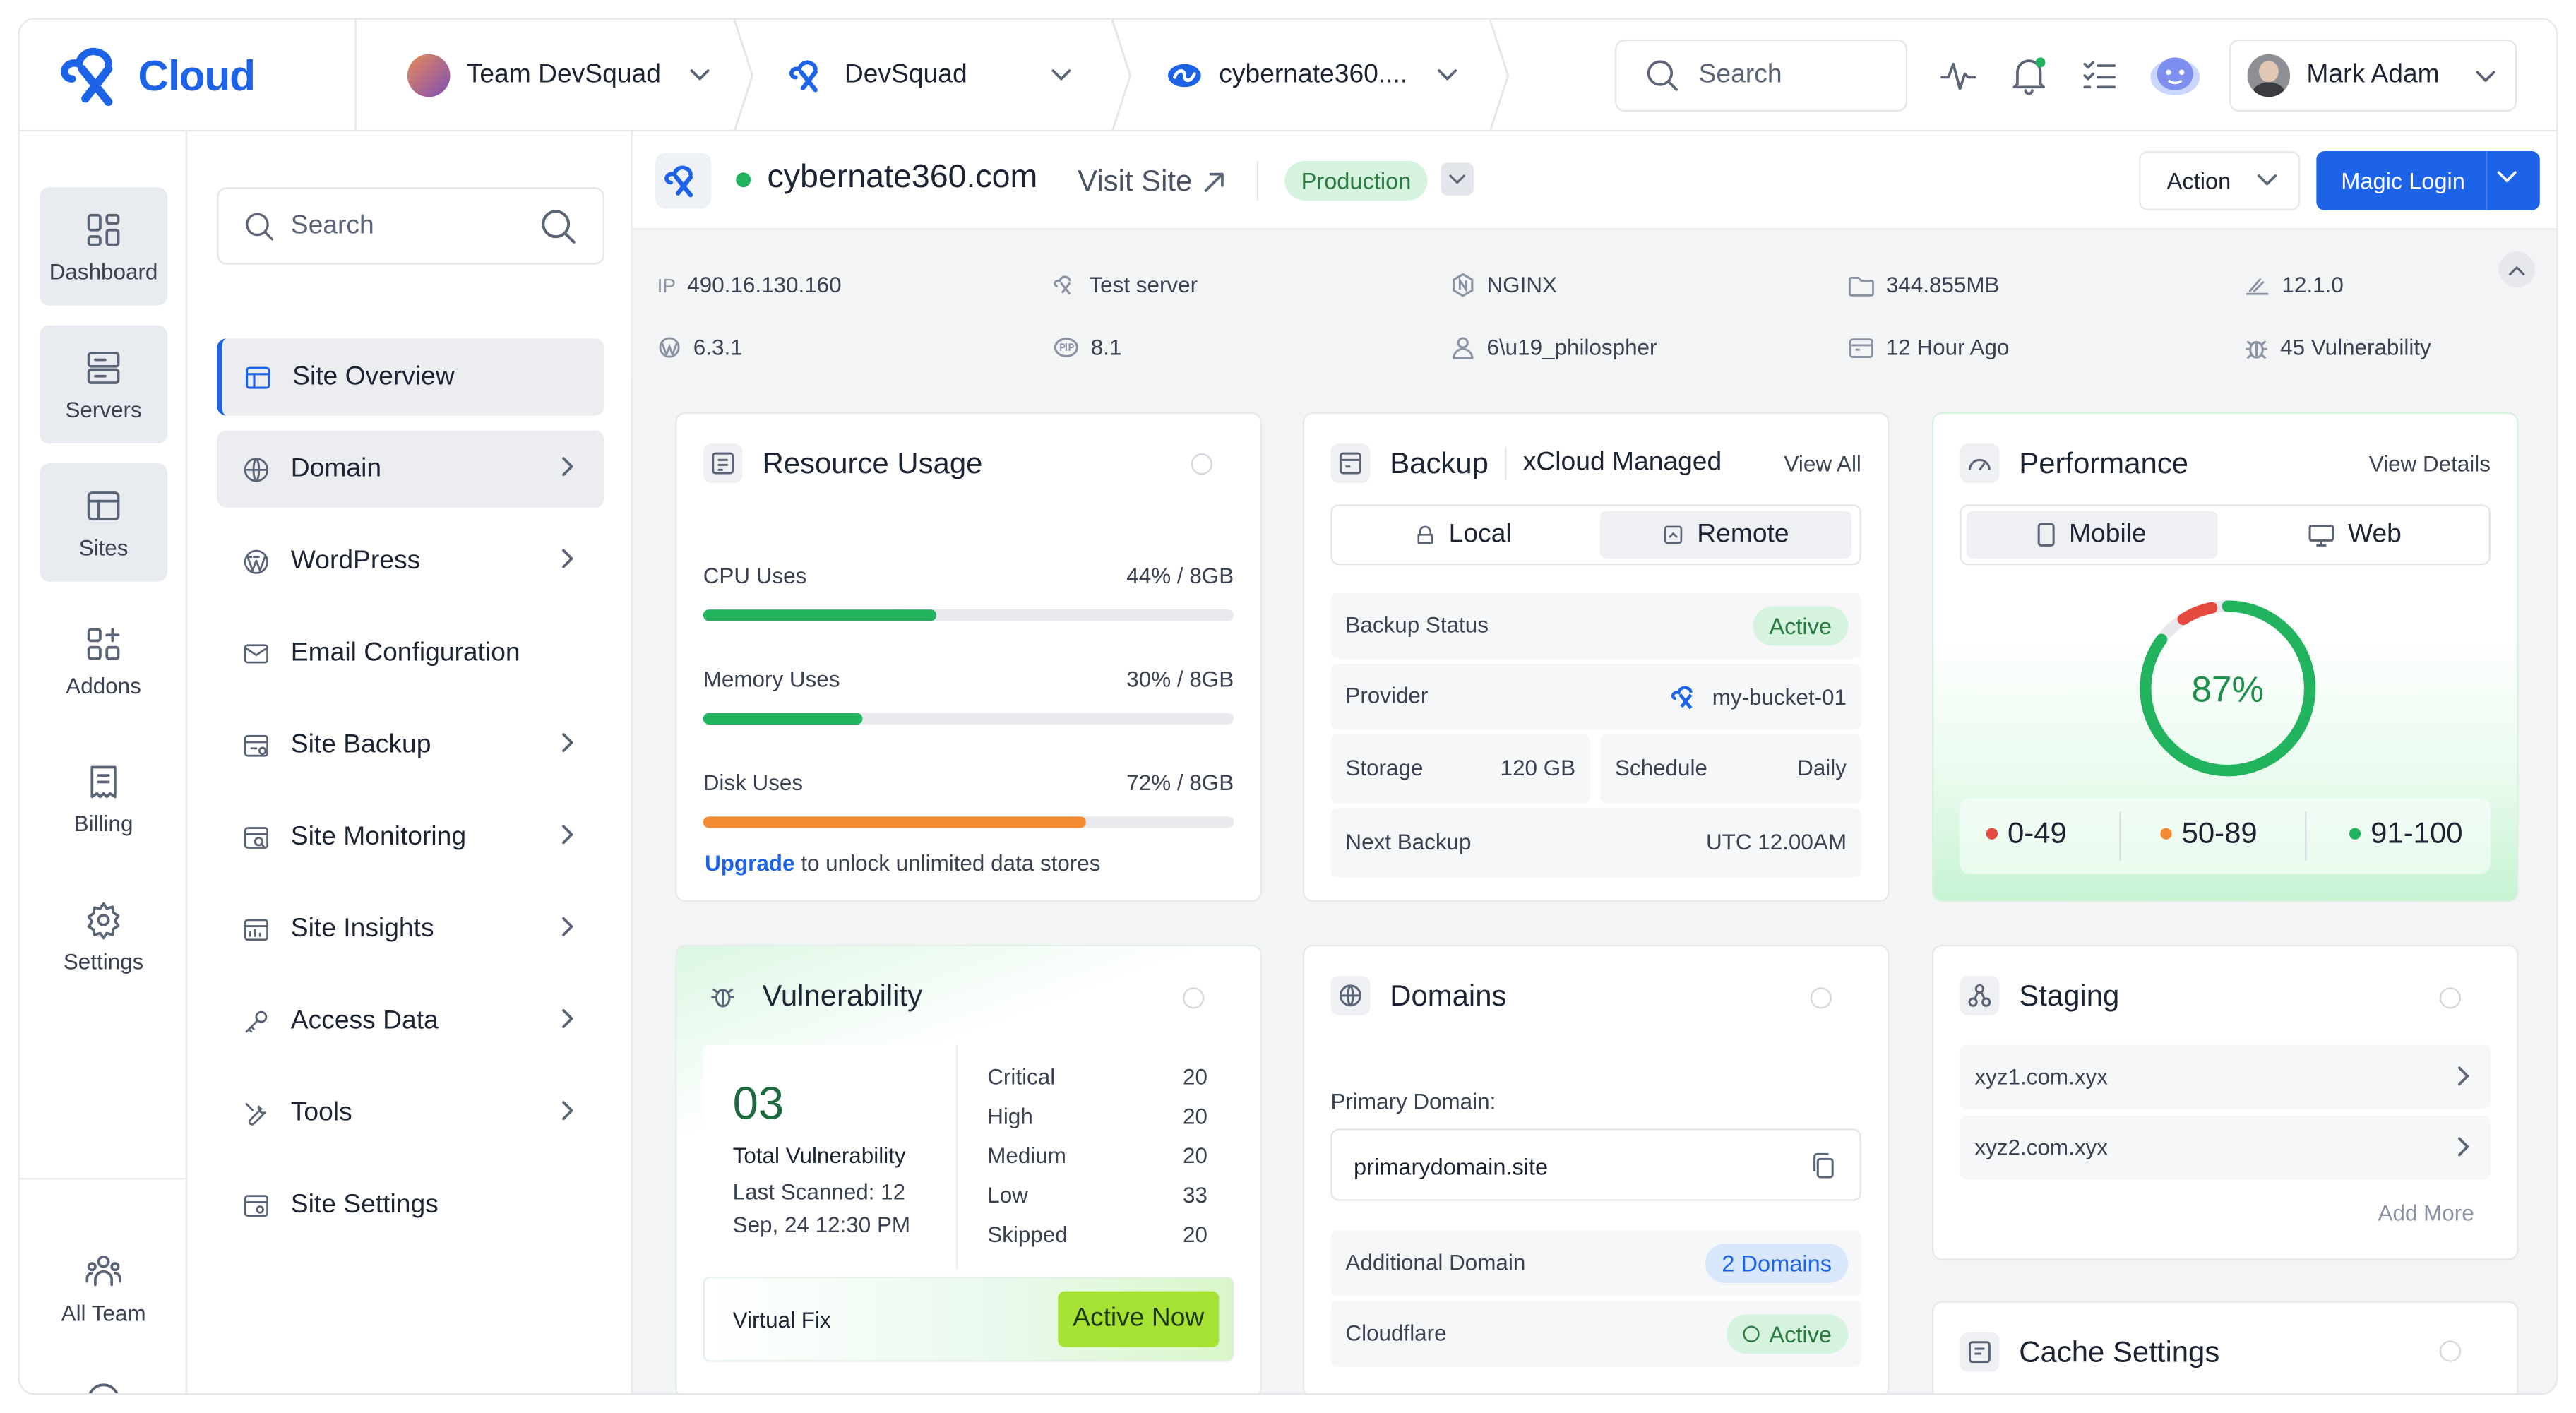 The height and width of the screenshot is (1413, 2576). What do you see at coordinates (2306, 836) in the screenshot?
I see `divider` at bounding box center [2306, 836].